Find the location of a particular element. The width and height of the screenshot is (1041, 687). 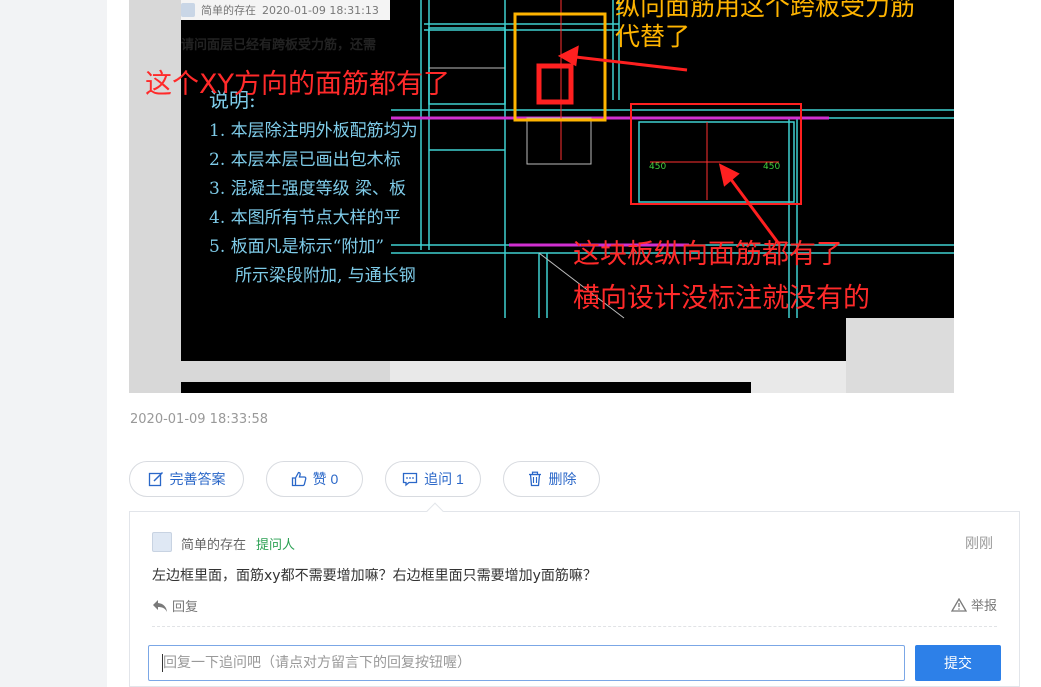

cad-note-item: 5. 板面凡是标示“附加” is located at coordinates (297, 247).